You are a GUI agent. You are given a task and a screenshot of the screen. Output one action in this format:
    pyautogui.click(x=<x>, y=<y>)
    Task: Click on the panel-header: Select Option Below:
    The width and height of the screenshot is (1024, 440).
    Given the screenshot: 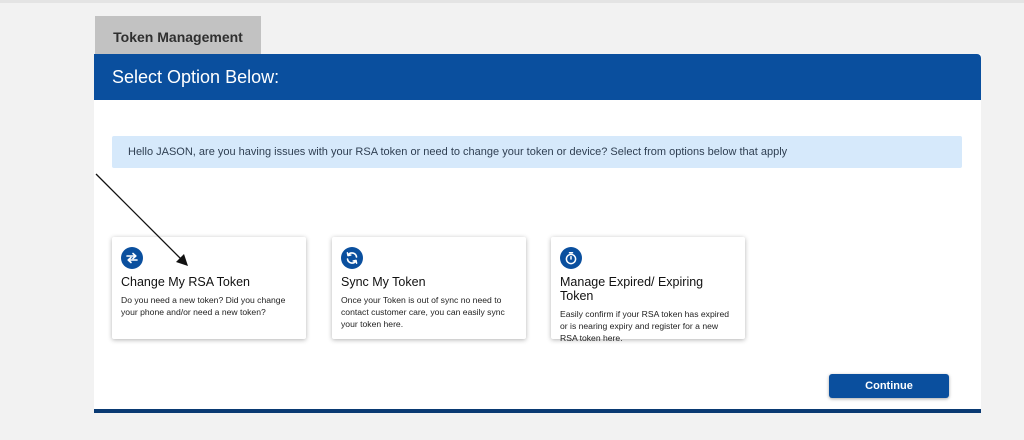 What is the action you would take?
    pyautogui.click(x=537, y=77)
    